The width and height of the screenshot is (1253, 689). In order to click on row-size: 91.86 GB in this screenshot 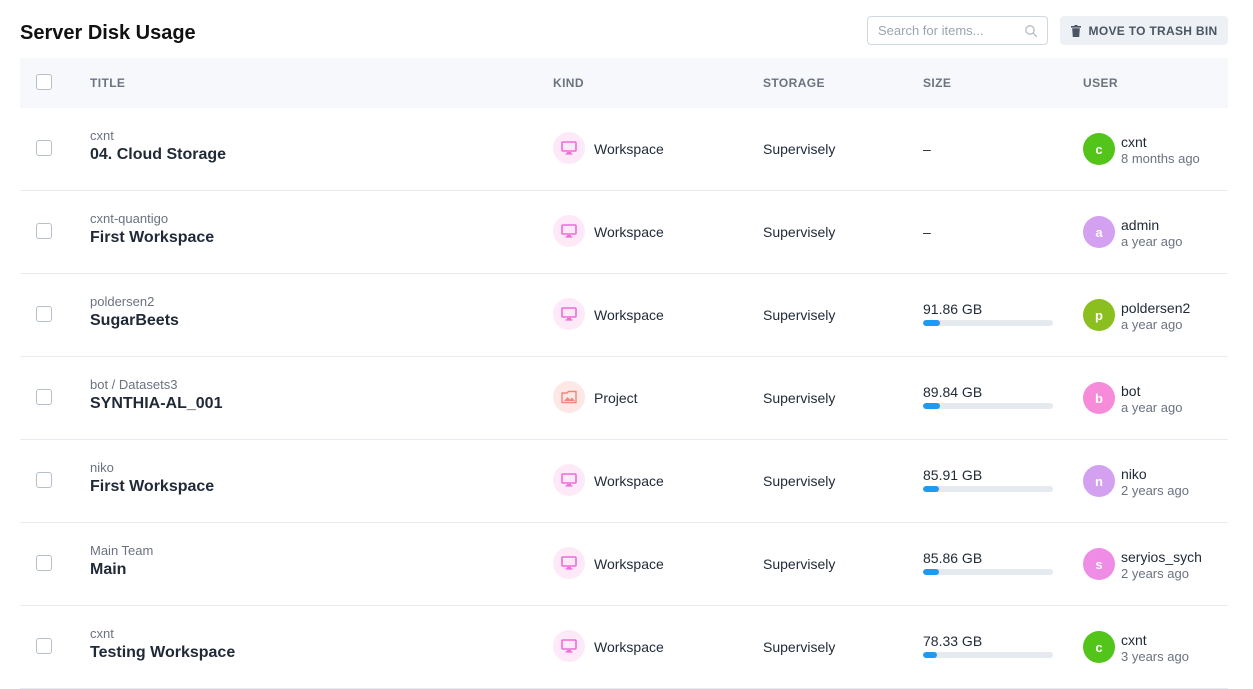, I will do `click(953, 309)`.